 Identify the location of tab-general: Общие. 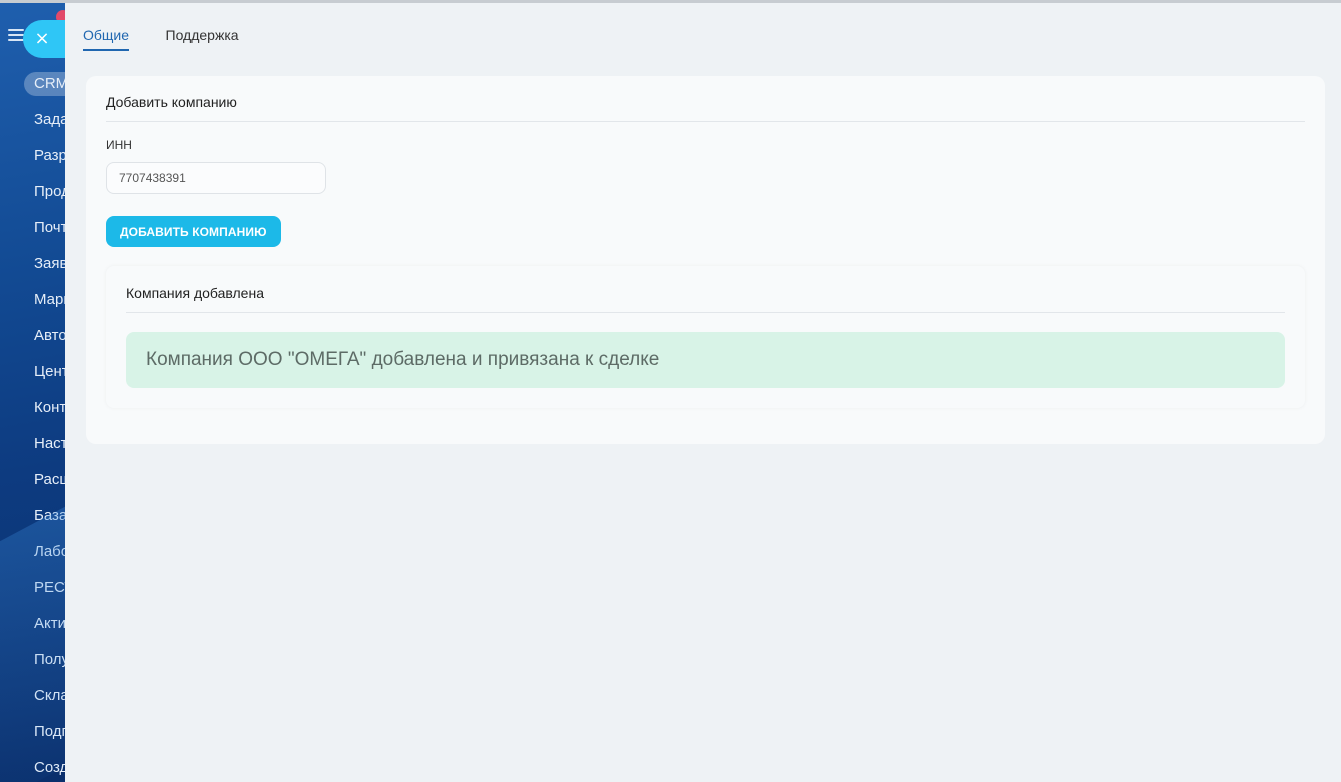
(106, 39).